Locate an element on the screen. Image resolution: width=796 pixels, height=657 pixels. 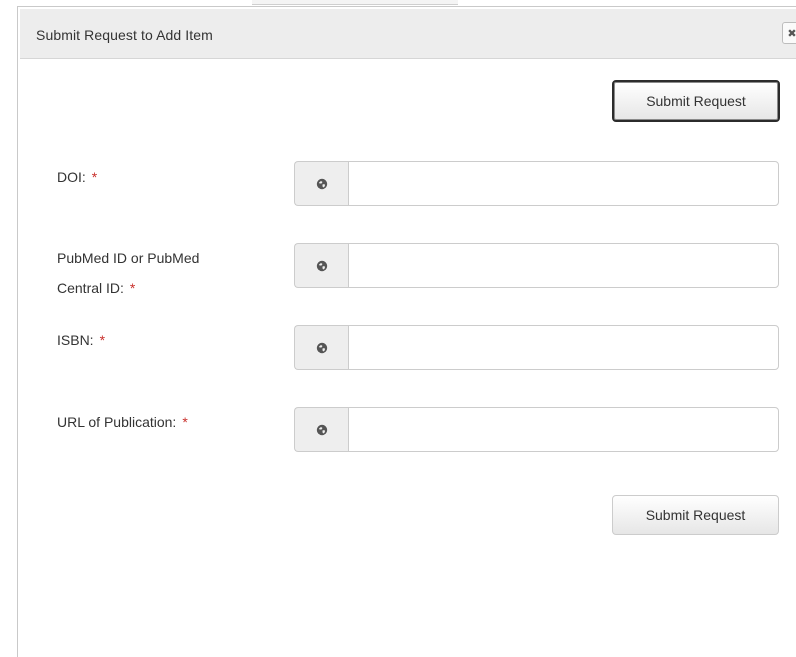
doi-input is located at coordinates (563, 183).